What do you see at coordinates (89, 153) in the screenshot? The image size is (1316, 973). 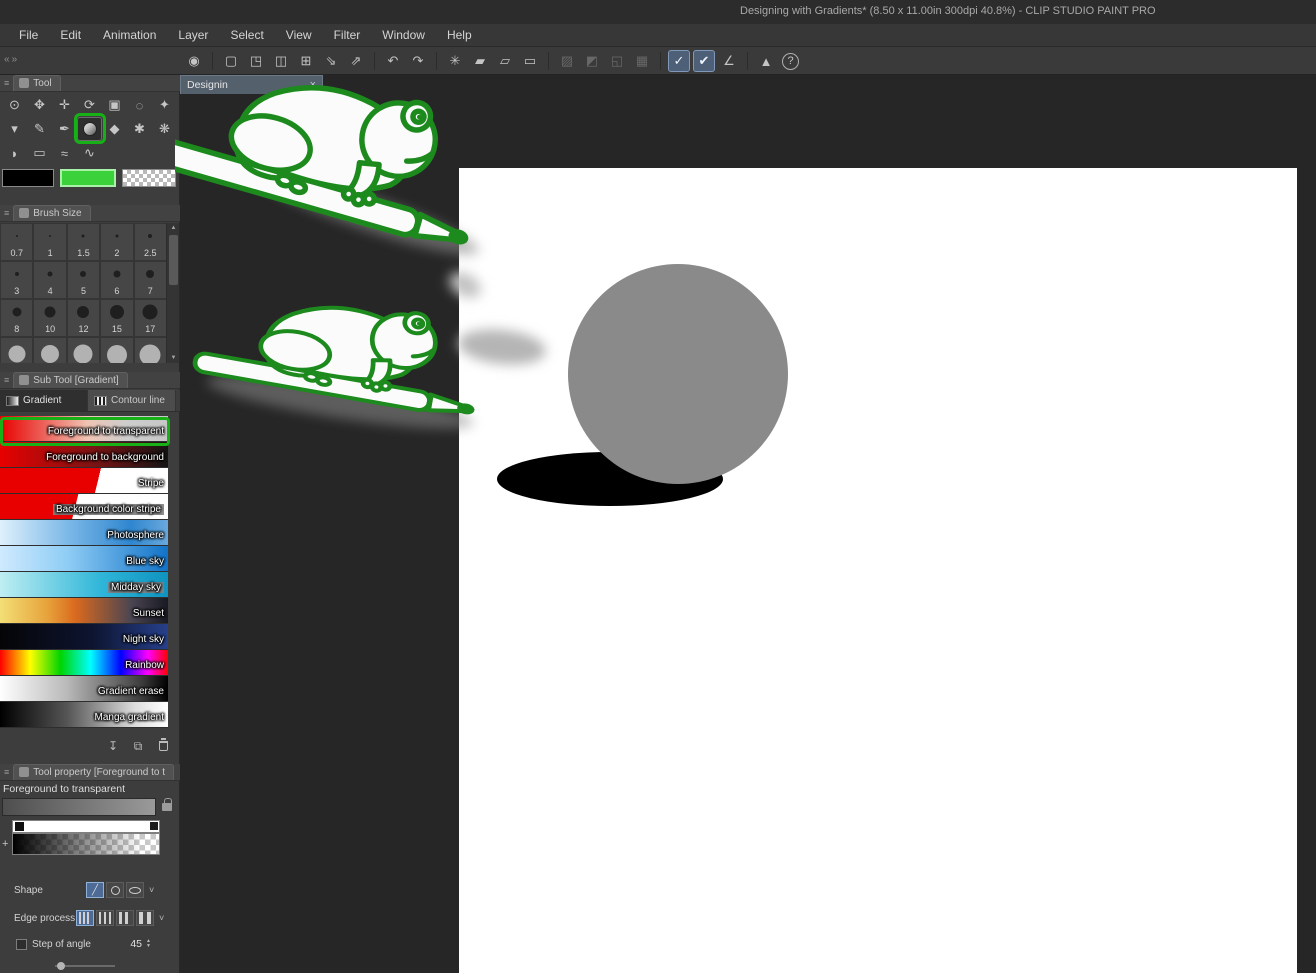 I see `liquify-tool: ∿` at bounding box center [89, 153].